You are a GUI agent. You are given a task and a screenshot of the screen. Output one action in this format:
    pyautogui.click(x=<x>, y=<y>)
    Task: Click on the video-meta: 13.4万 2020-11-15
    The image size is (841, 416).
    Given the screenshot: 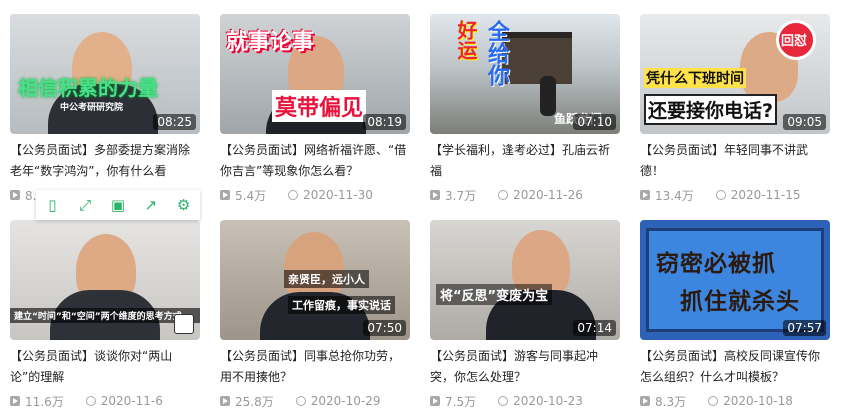 What is the action you would take?
    pyautogui.click(x=735, y=195)
    